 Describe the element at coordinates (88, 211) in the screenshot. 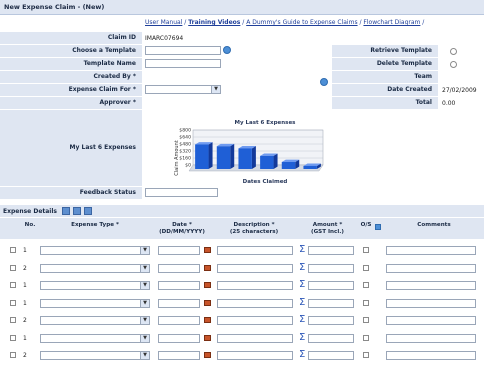

I see `delete-row-icon` at that location.